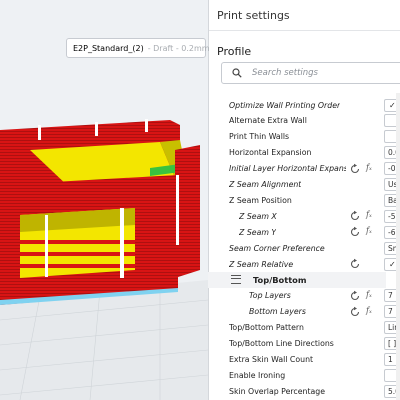  What do you see at coordinates (277, 312) in the screenshot?
I see `setting-label: Bottom Layers` at bounding box center [277, 312].